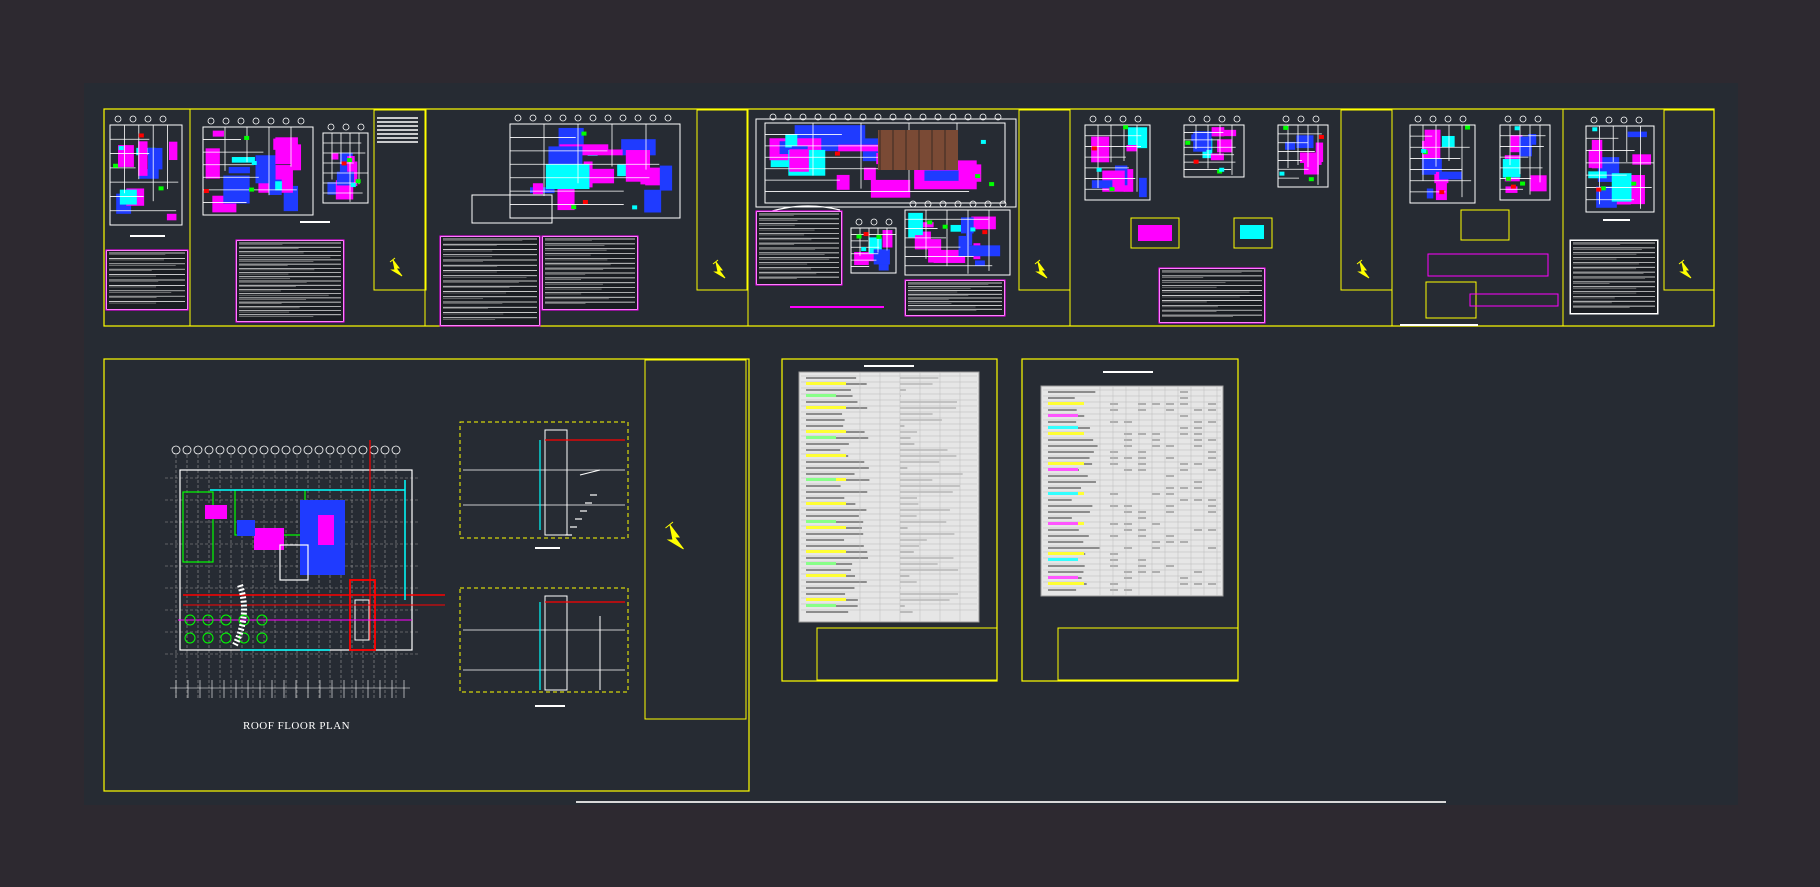 The image size is (1820, 887). I want to click on horizontal-scrollbar, so click(1011, 802).